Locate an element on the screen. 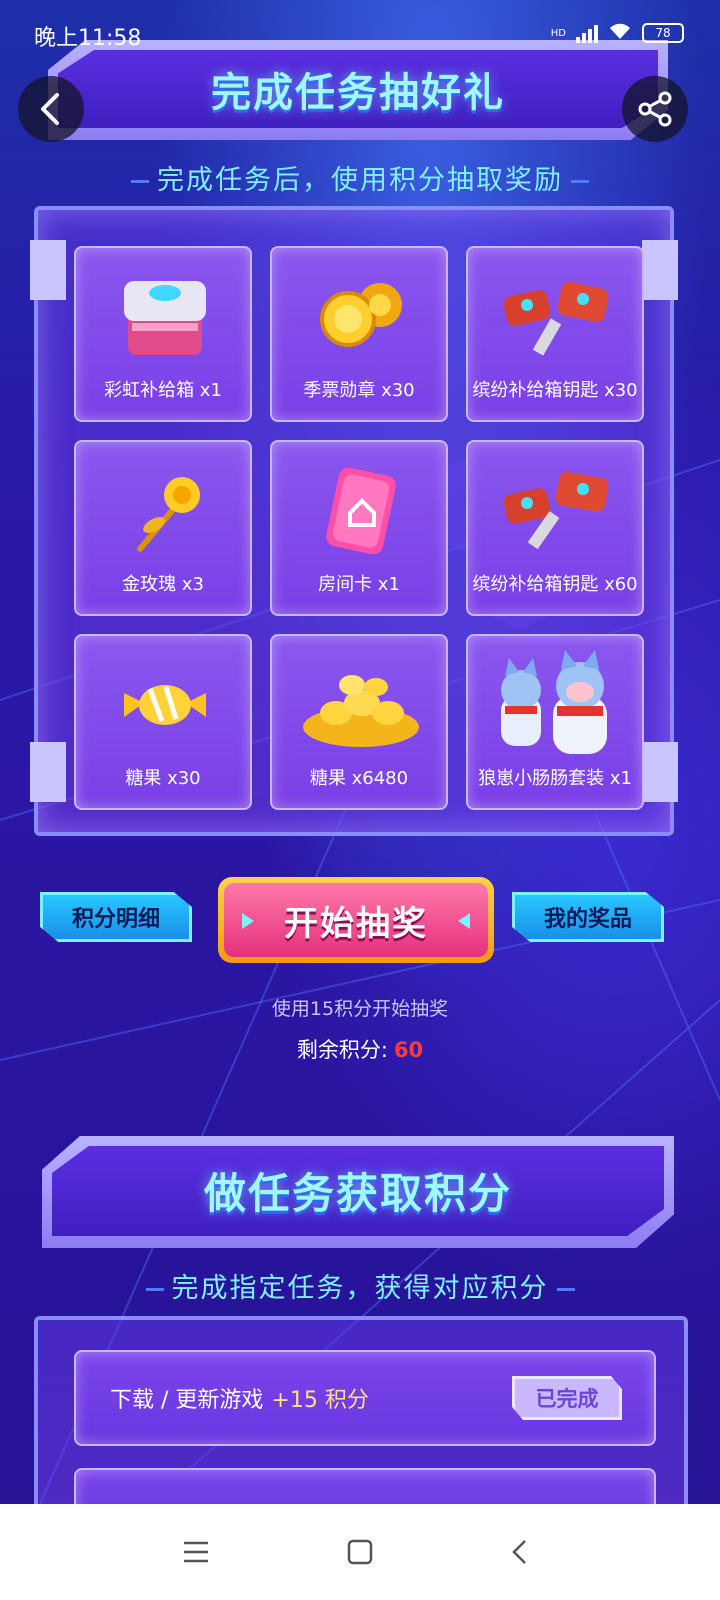 This screenshot has height=1600, width=720. network-label: HD is located at coordinates (558, 33).